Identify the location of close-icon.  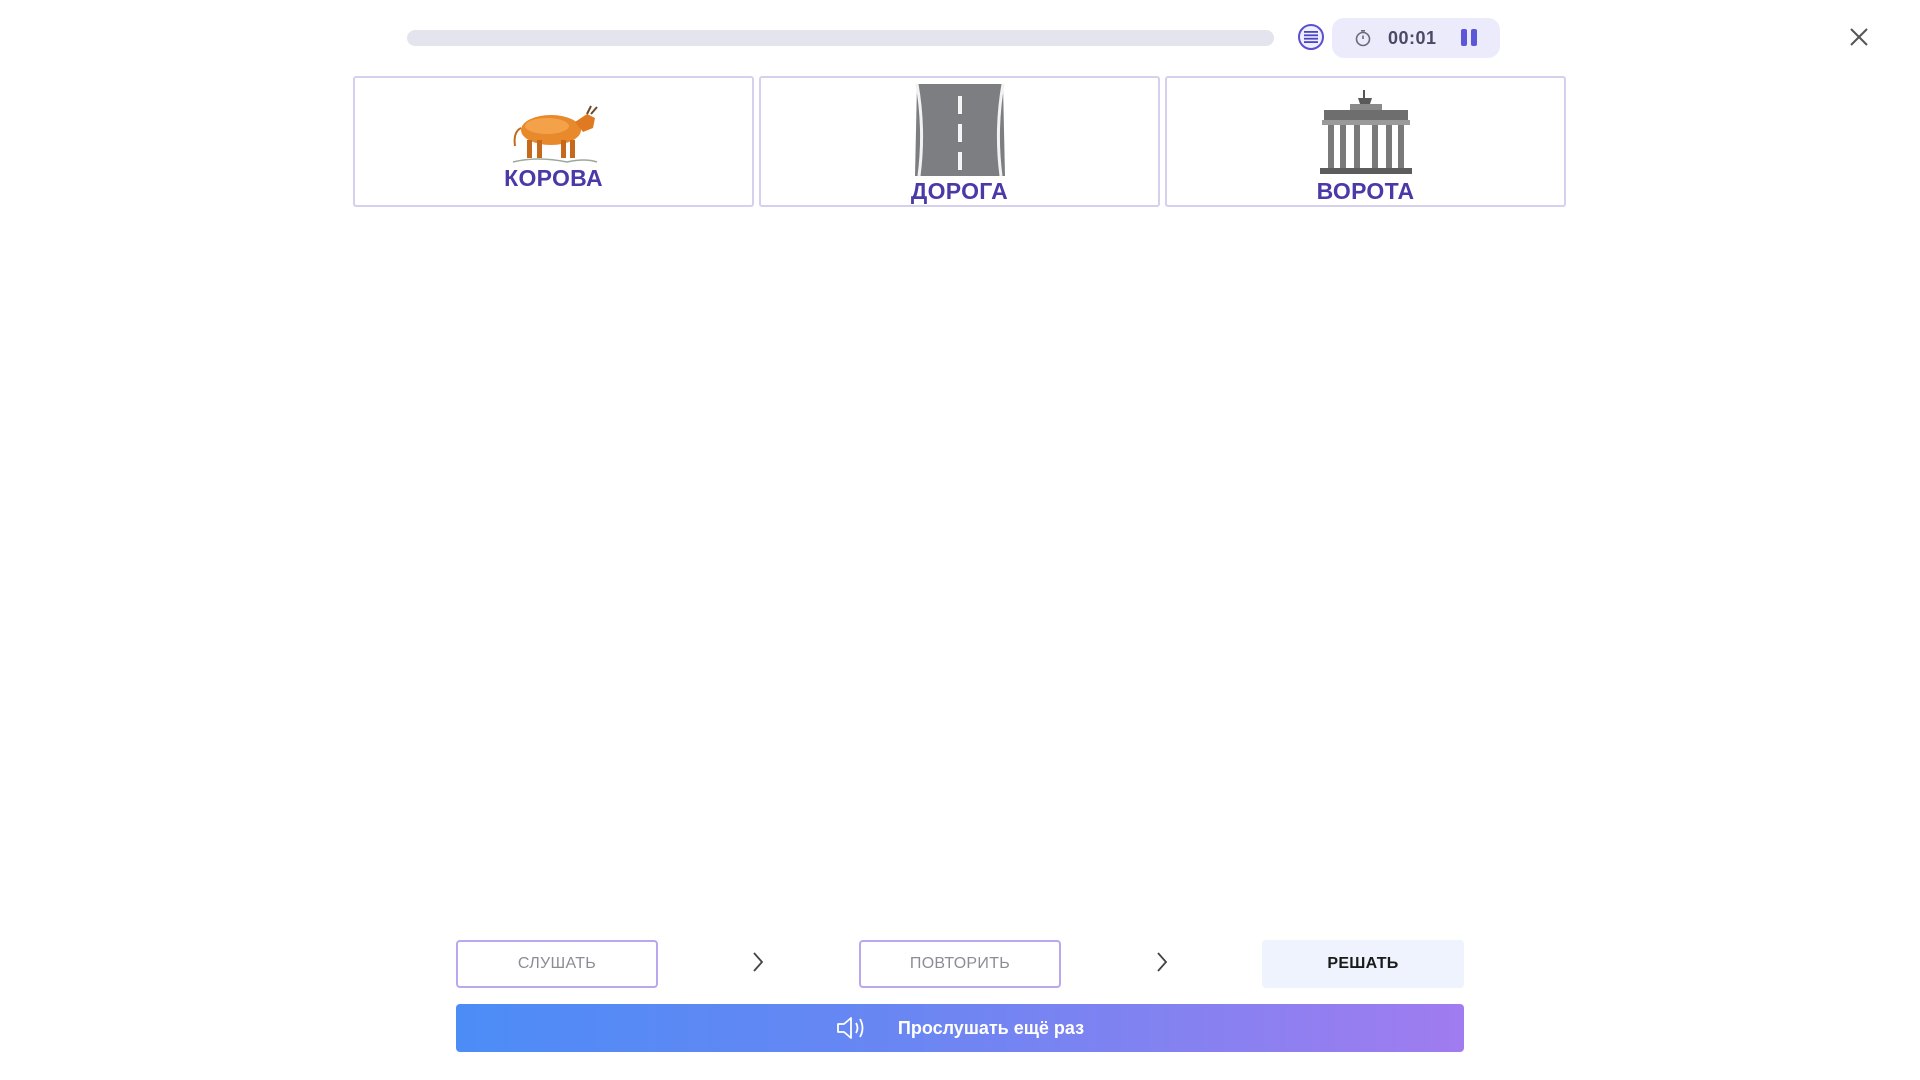
(1859, 37).